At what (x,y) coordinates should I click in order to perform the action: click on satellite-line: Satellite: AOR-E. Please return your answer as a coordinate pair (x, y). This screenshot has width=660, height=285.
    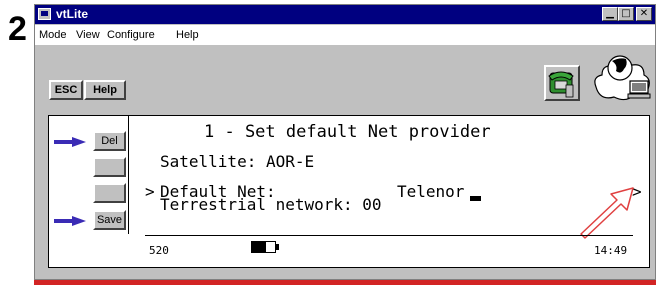
    Looking at the image, I should click on (237, 161).